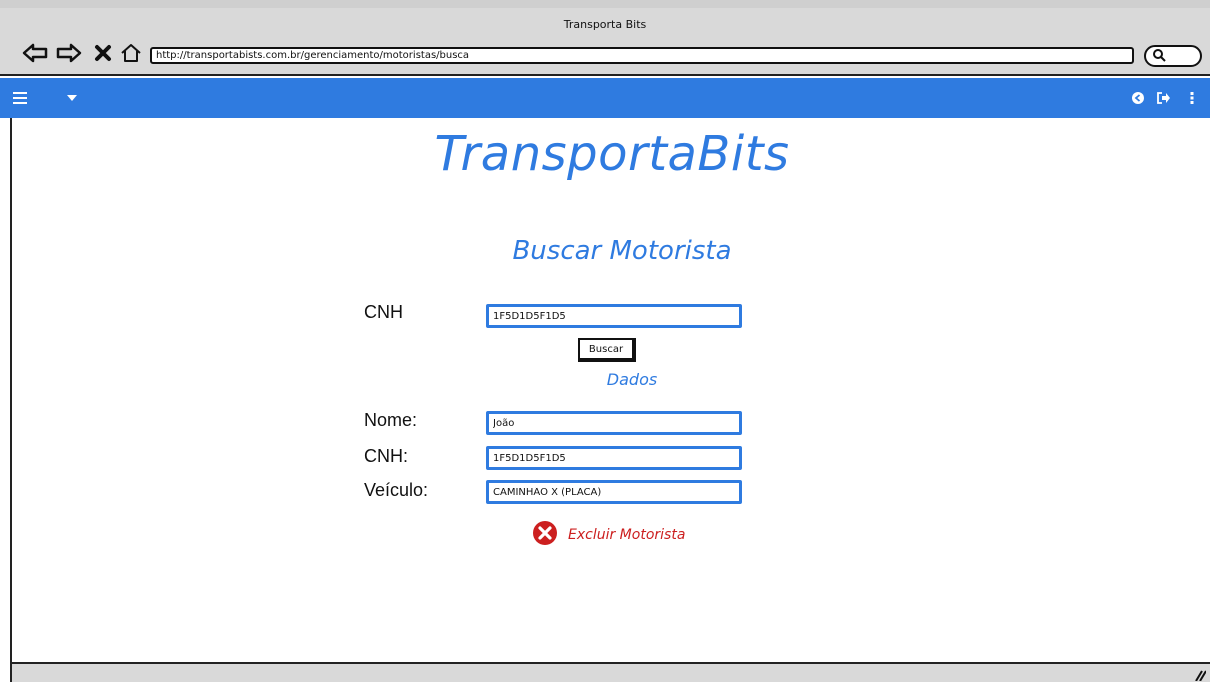 The width and height of the screenshot is (1210, 685). What do you see at coordinates (1192, 98) in the screenshot?
I see `more-vertical-icon` at bounding box center [1192, 98].